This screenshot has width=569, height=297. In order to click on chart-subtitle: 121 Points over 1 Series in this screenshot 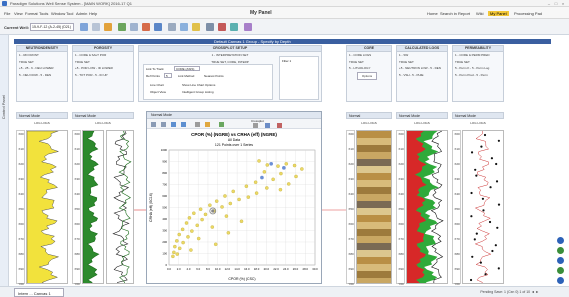, I will do `click(234, 145)`.